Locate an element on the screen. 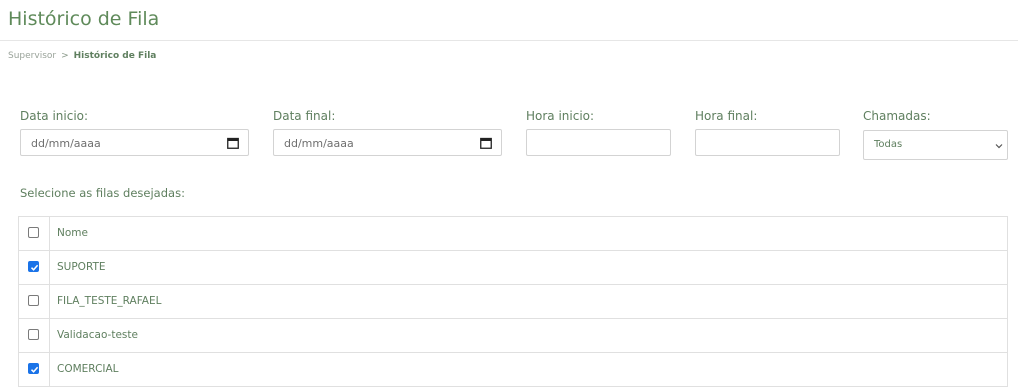 Image resolution: width=1024 pixels, height=387 pixels. column-header-nome: Nome is located at coordinates (72, 233).